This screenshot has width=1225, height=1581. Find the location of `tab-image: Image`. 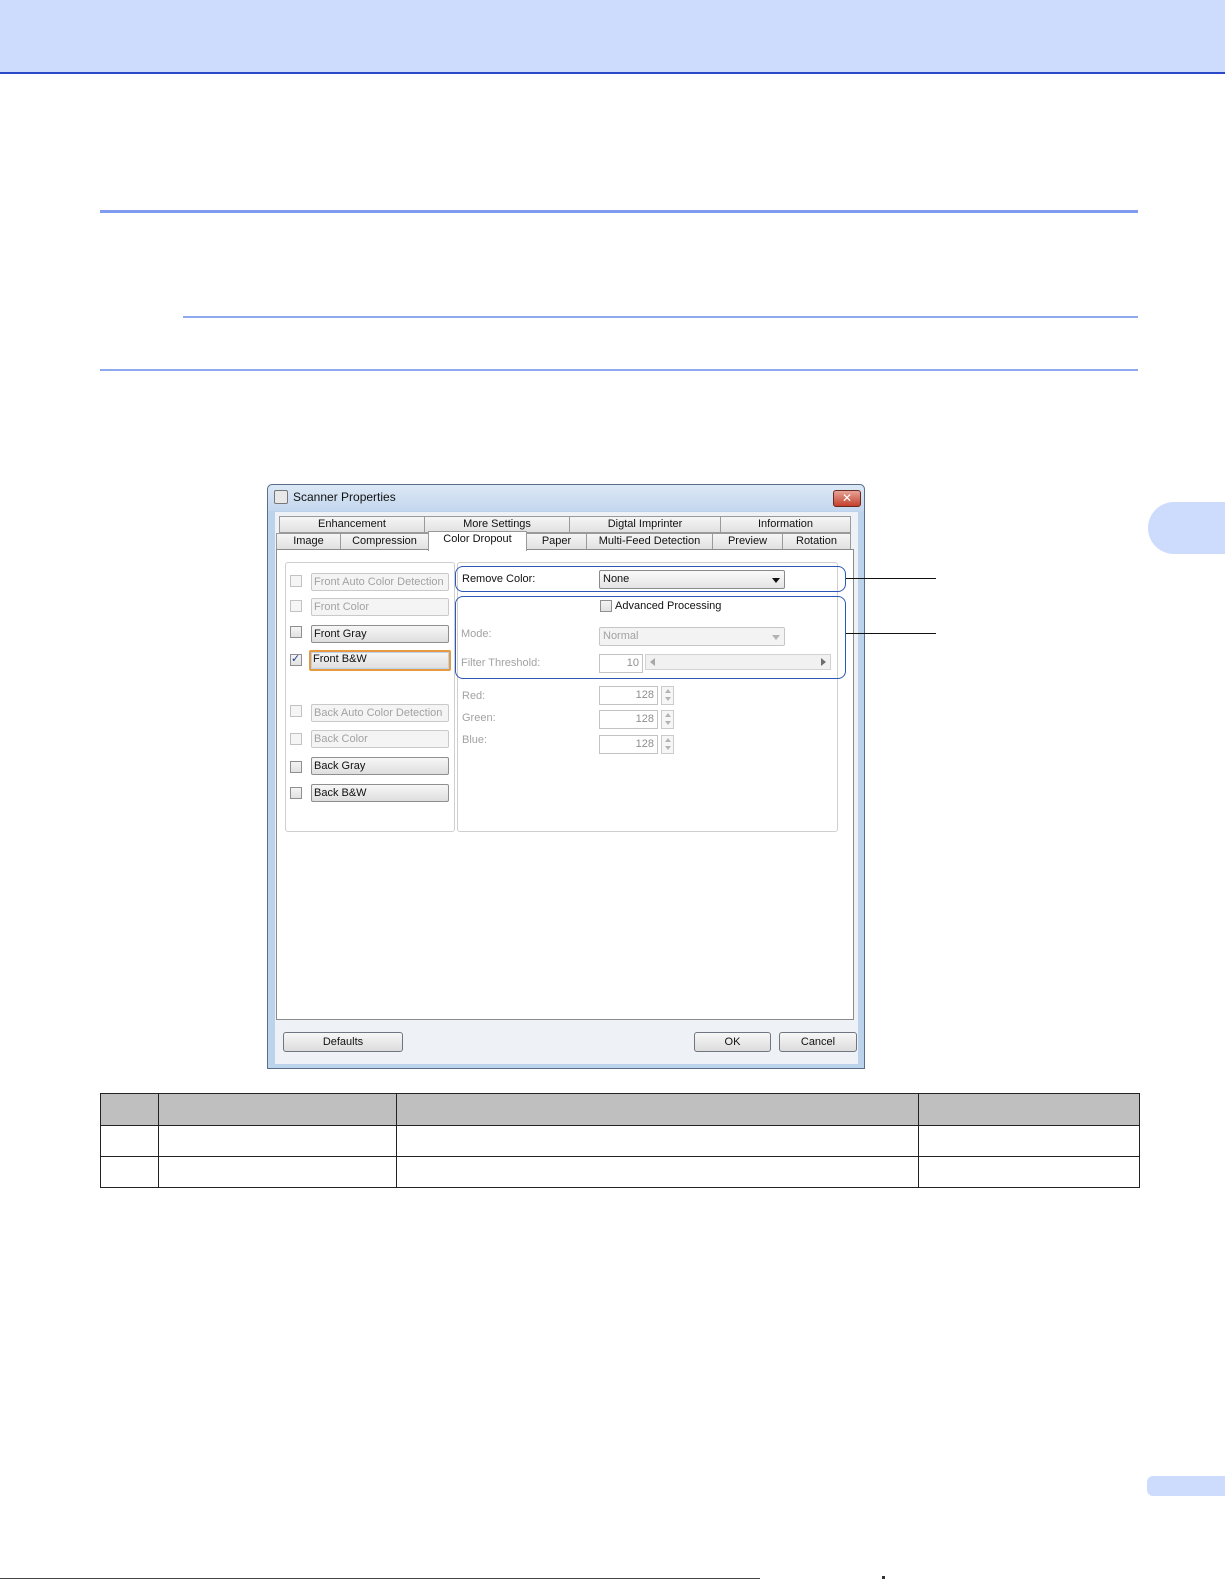

tab-image: Image is located at coordinates (308, 541).